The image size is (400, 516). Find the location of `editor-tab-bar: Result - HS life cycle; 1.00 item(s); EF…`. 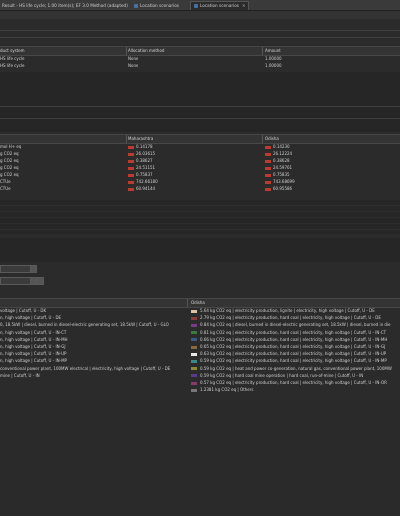

editor-tab-bar: Result - HS life cycle; 1.00 item(s); EF… is located at coordinates (200, 5).